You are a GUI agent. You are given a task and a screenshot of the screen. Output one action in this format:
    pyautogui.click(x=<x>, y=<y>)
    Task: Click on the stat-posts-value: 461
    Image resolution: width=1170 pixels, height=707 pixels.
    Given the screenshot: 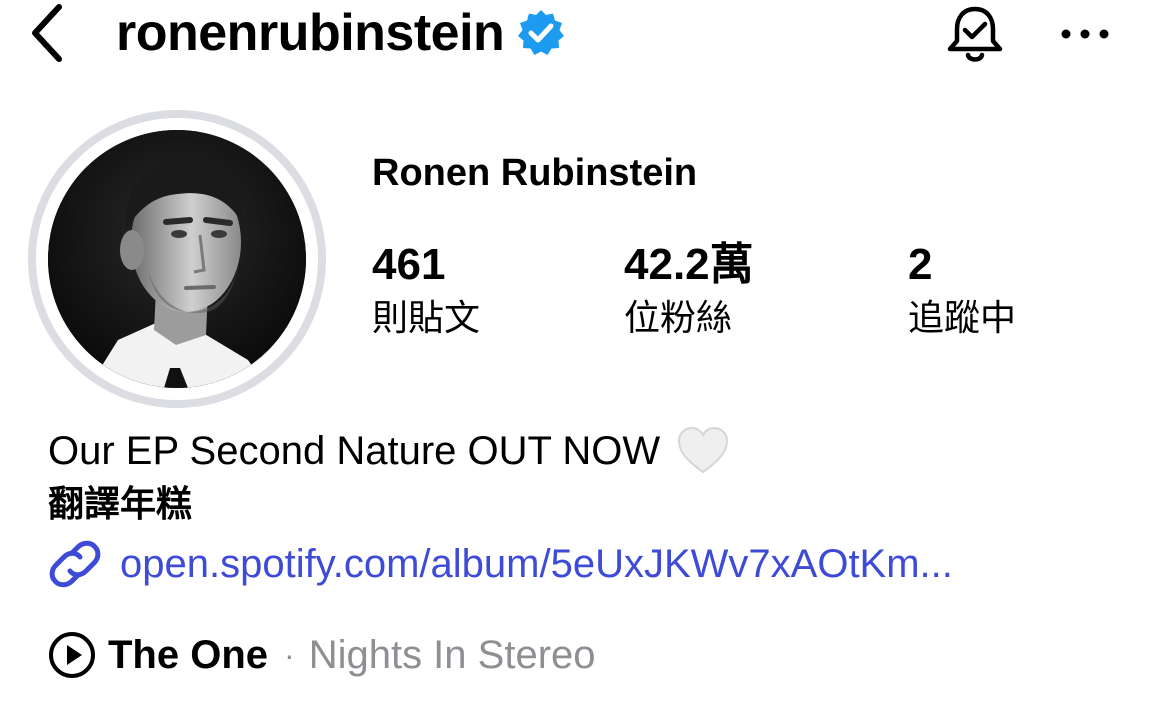 What is the action you would take?
    pyautogui.click(x=409, y=264)
    